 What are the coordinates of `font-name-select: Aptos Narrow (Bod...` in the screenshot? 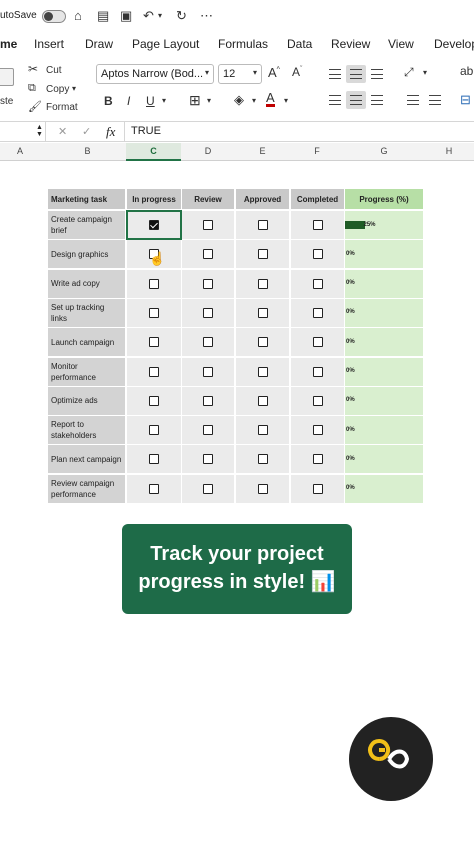 It's located at (155, 74).